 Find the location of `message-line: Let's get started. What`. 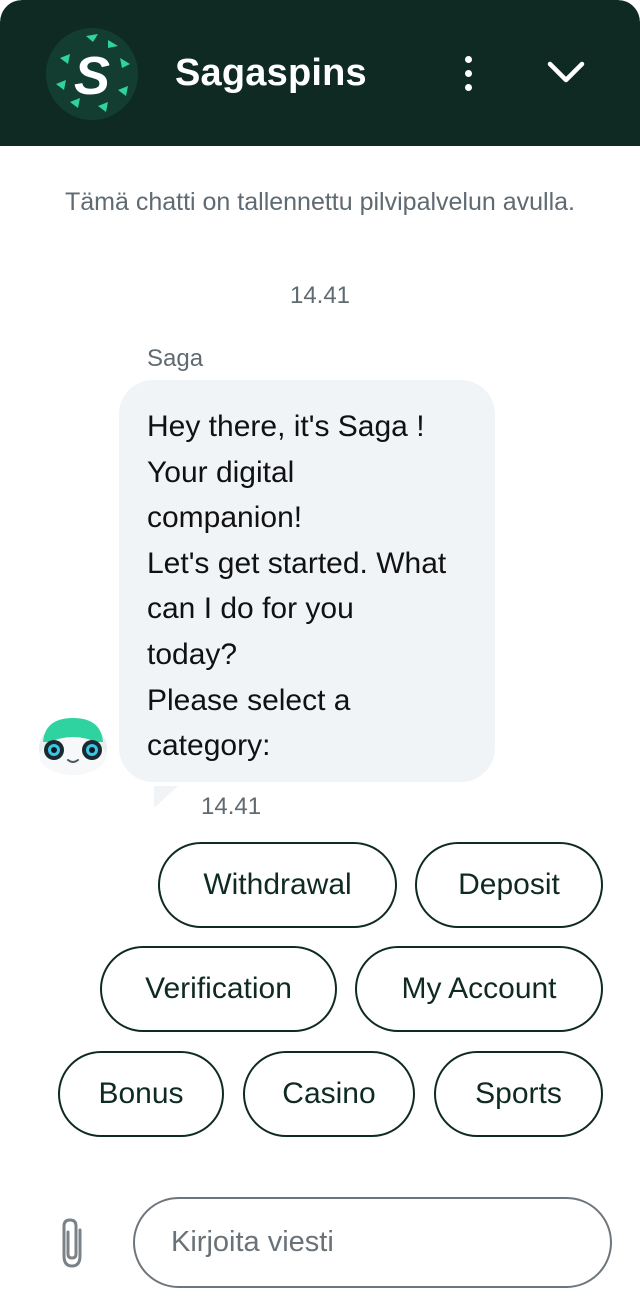

message-line: Let's get started. What is located at coordinates (297, 563).